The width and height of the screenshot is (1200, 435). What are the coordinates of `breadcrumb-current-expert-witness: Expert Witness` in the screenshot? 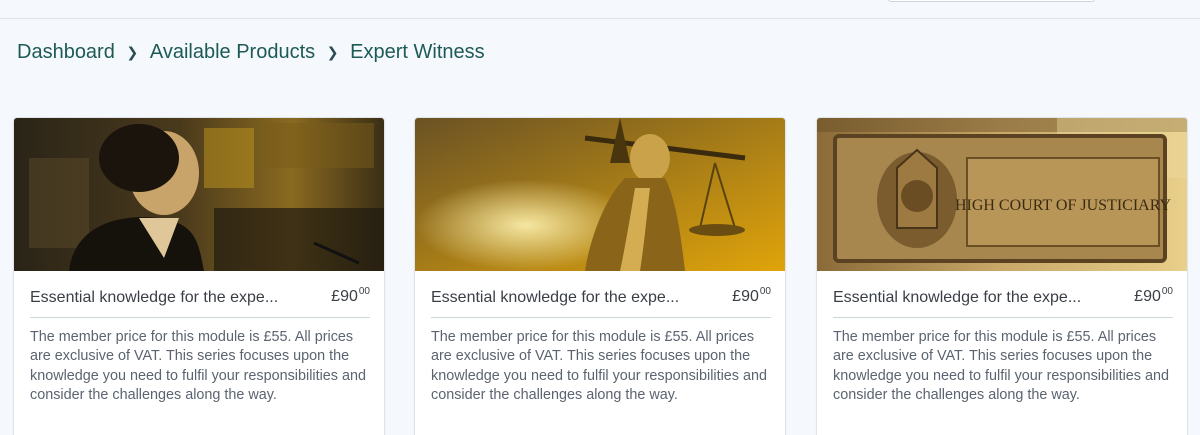 It's located at (417, 52).